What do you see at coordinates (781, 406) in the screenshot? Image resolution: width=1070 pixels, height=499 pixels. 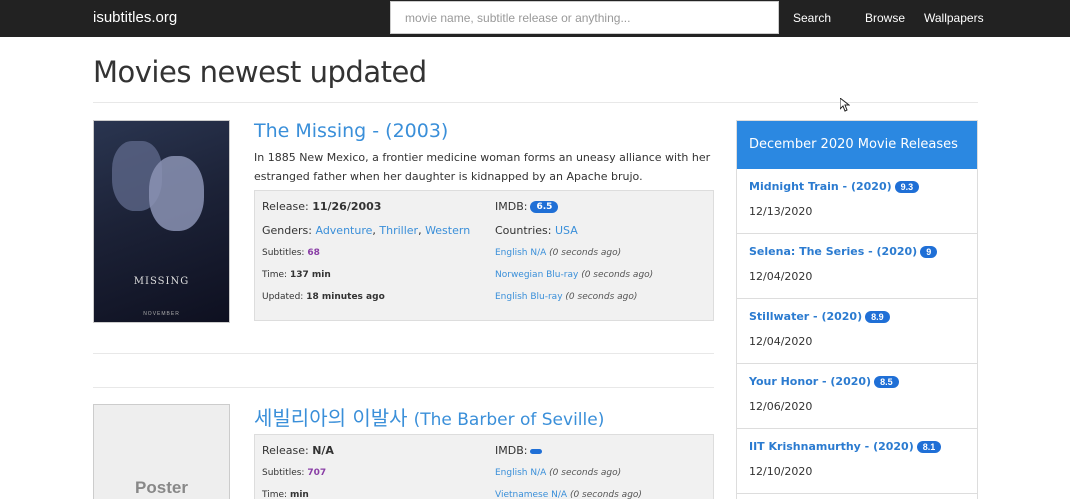 I see `release-date: 12/06/2020` at bounding box center [781, 406].